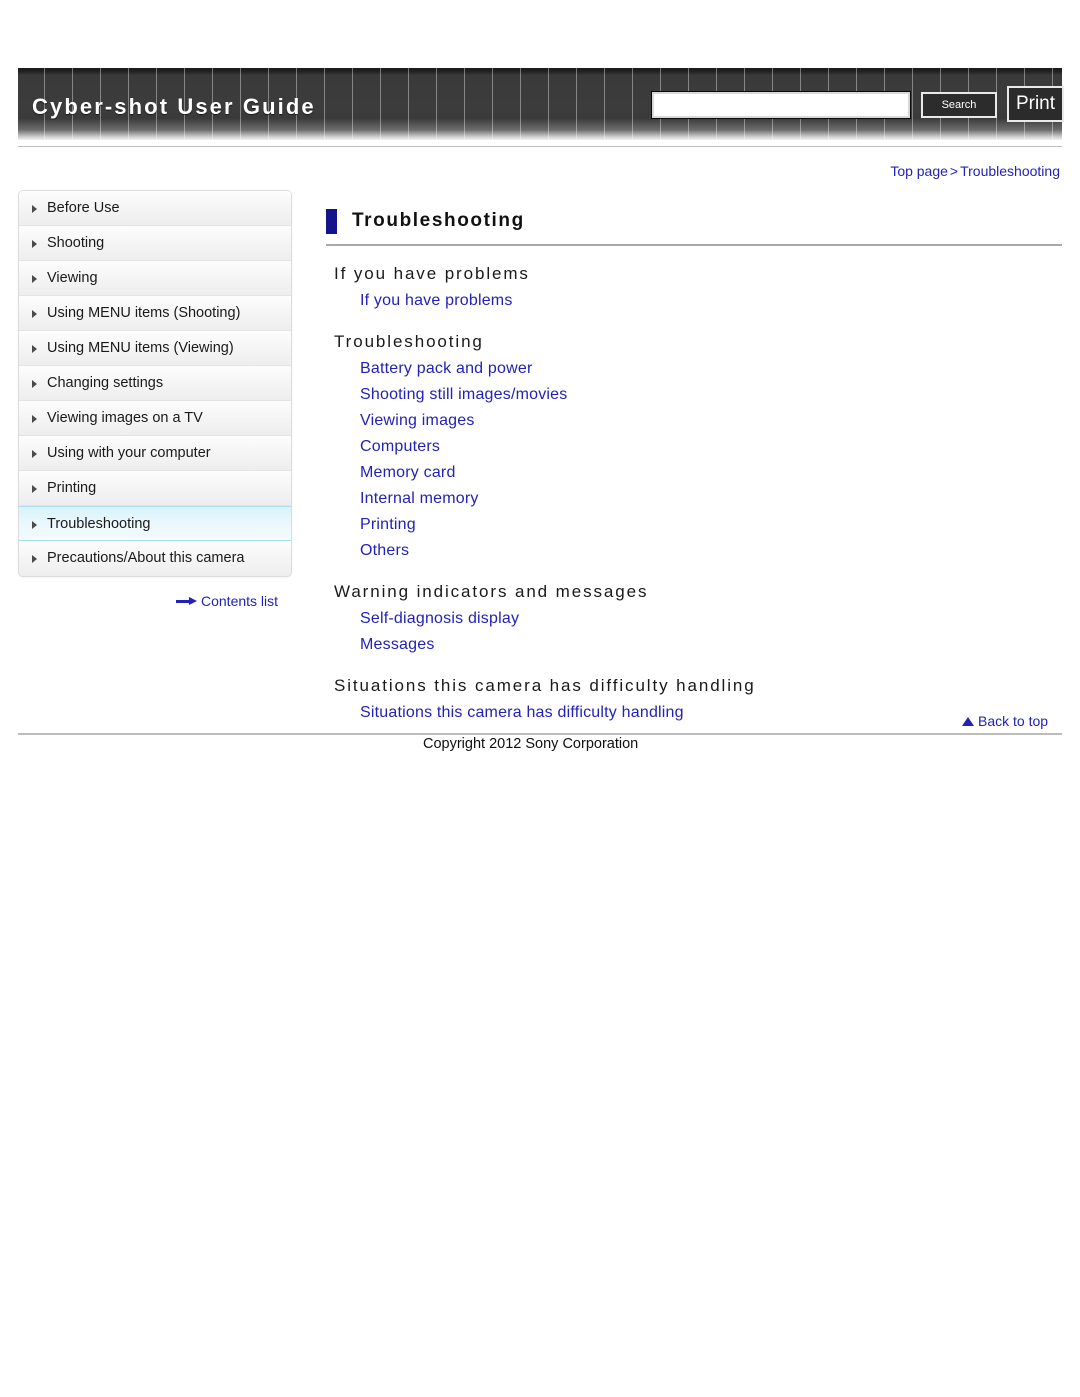  Describe the element at coordinates (408, 473) in the screenshot. I see `section-link: Memory card` at that location.